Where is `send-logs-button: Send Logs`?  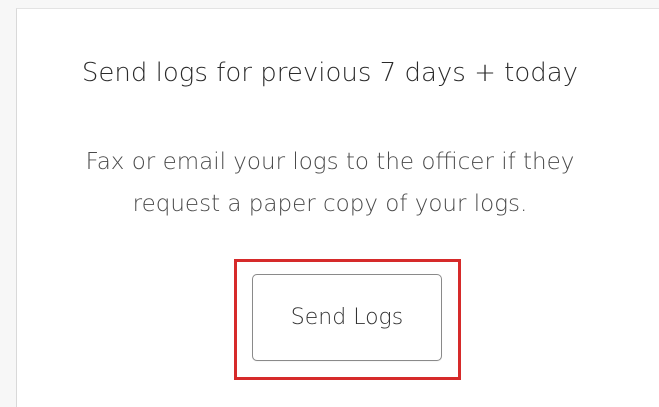
send-logs-button: Send Logs is located at coordinates (347, 317).